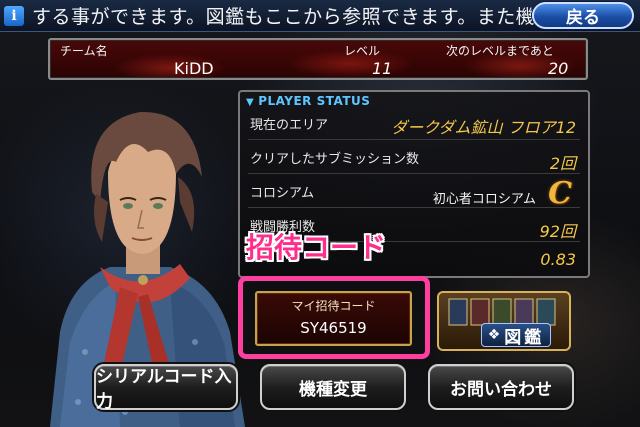 Image resolution: width=640 pixels, height=427 pixels. Describe the element at coordinates (483, 127) in the screenshot. I see `stat-value: ダークダム鉱山 フロア12` at that location.